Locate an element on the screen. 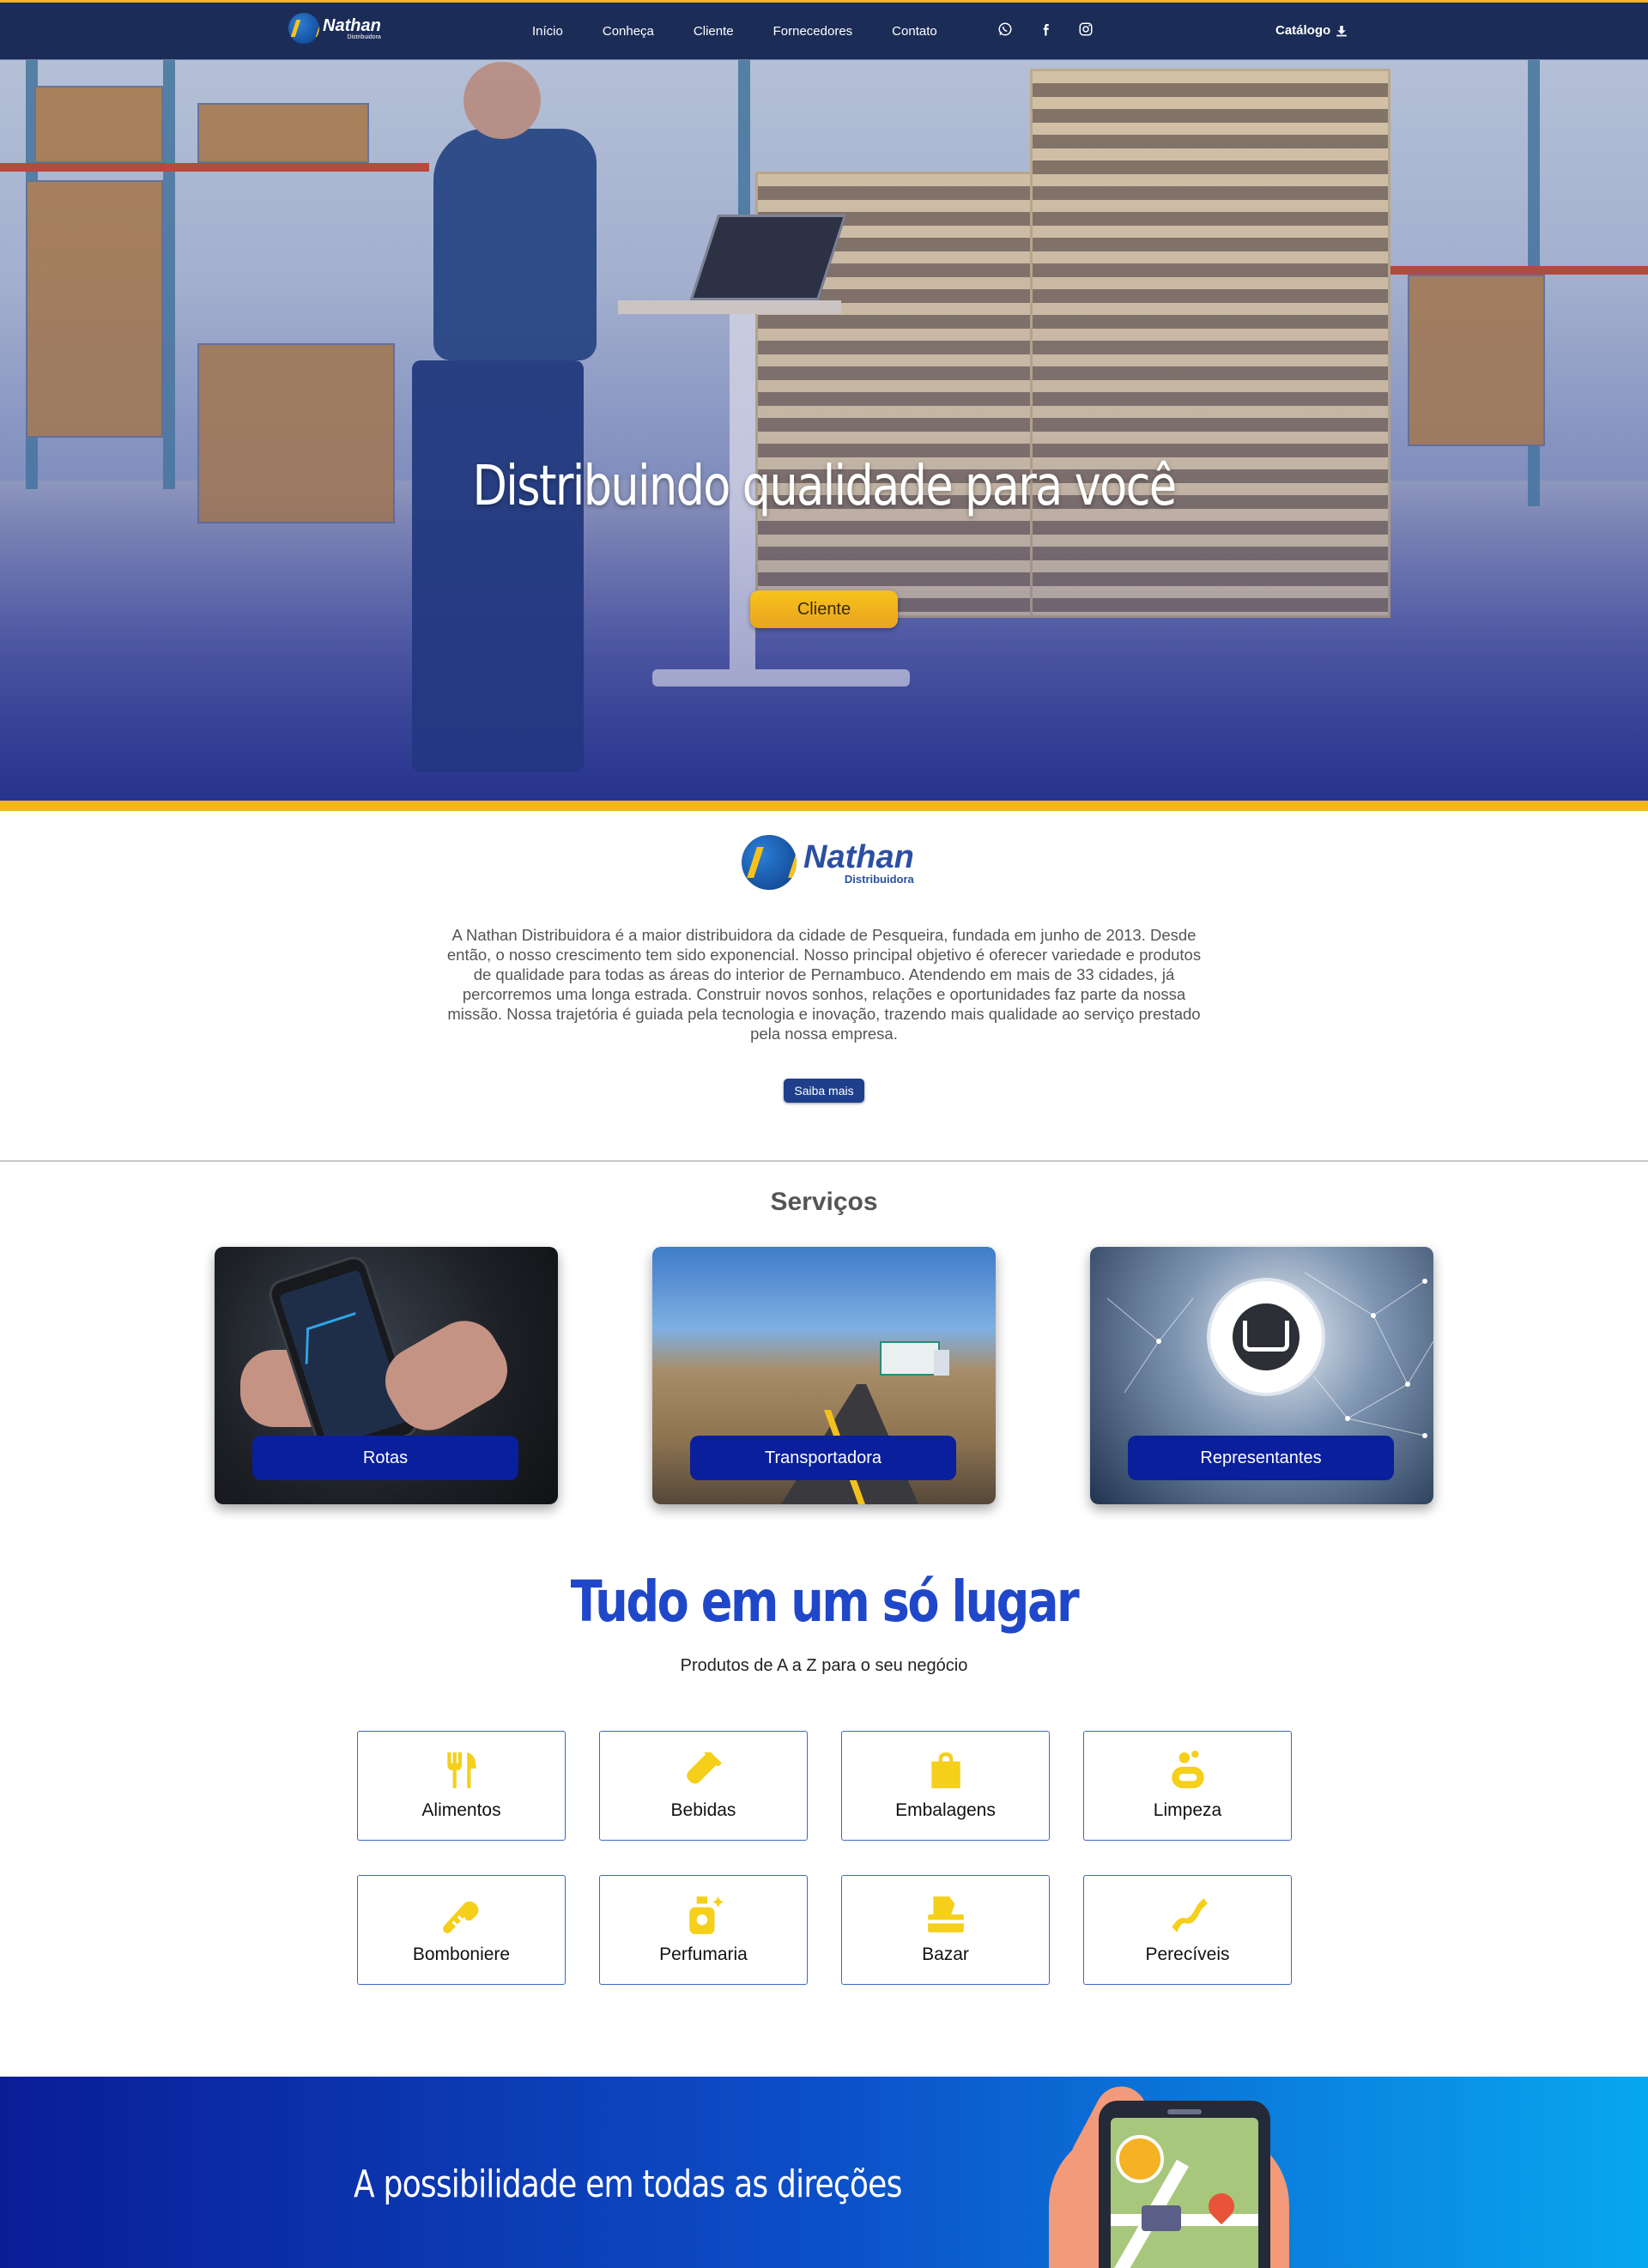  tissue-box-icon is located at coordinates (945, 1914).